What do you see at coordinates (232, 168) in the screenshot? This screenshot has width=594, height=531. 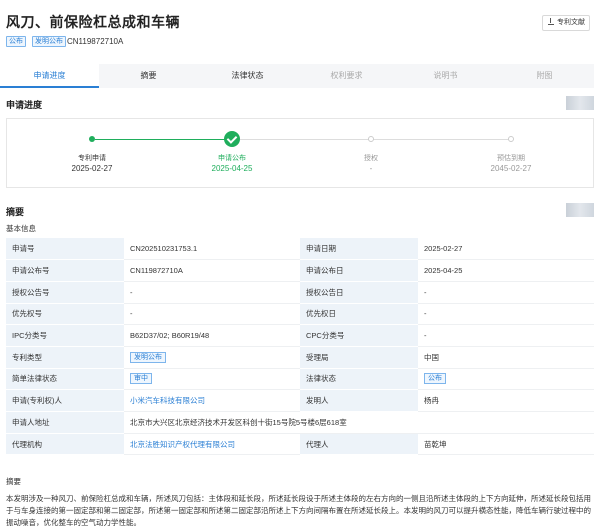 I see `step-date: 2025-04-25` at bounding box center [232, 168].